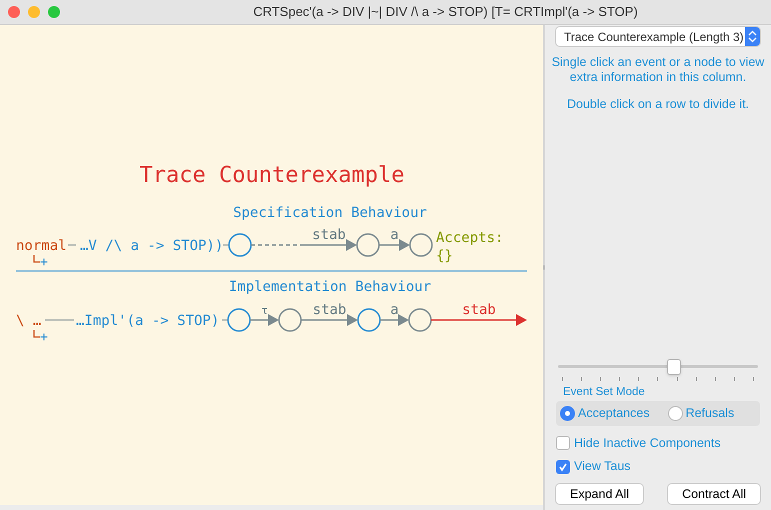 This screenshot has width=771, height=510. Describe the element at coordinates (600, 494) in the screenshot. I see `action-button: Expand All` at that location.